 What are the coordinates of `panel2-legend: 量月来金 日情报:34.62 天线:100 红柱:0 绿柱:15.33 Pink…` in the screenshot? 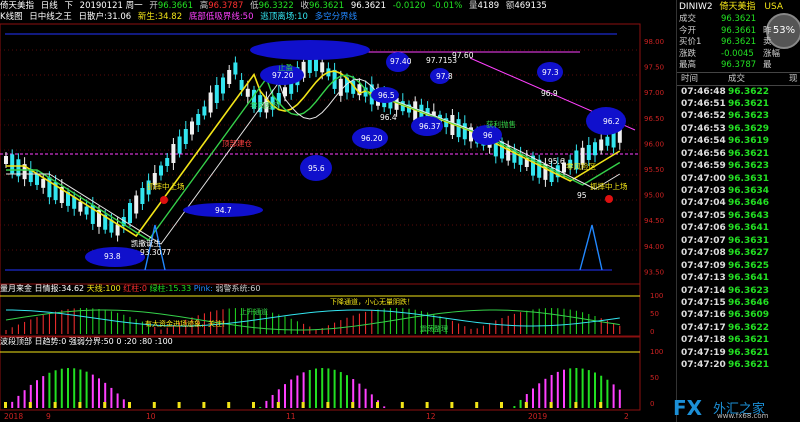 It's located at (130, 289).